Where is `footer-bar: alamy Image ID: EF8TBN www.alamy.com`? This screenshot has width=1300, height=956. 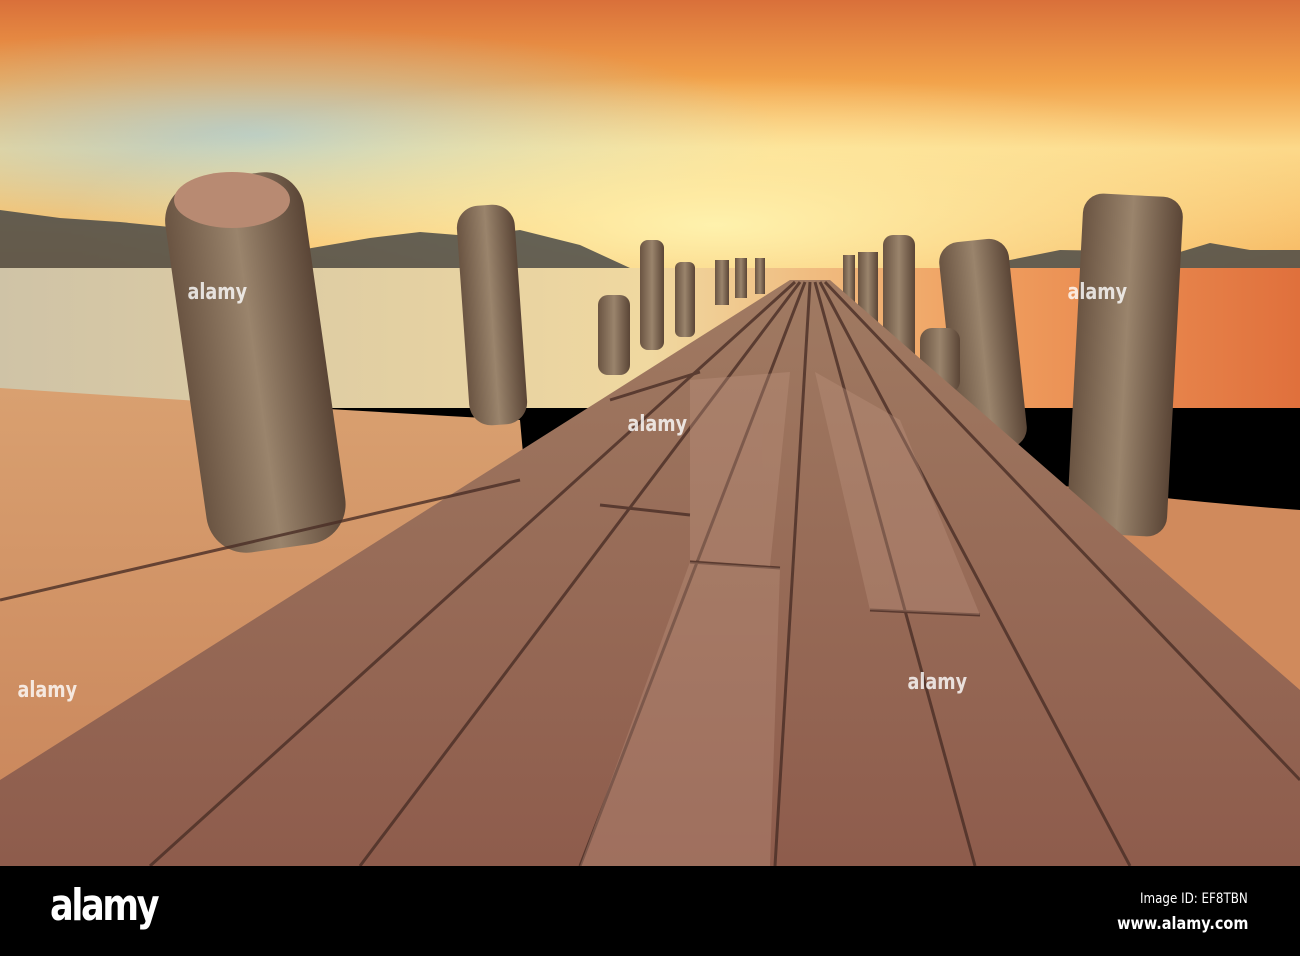 footer-bar: alamy Image ID: EF8TBN www.alamy.com is located at coordinates (650, 911).